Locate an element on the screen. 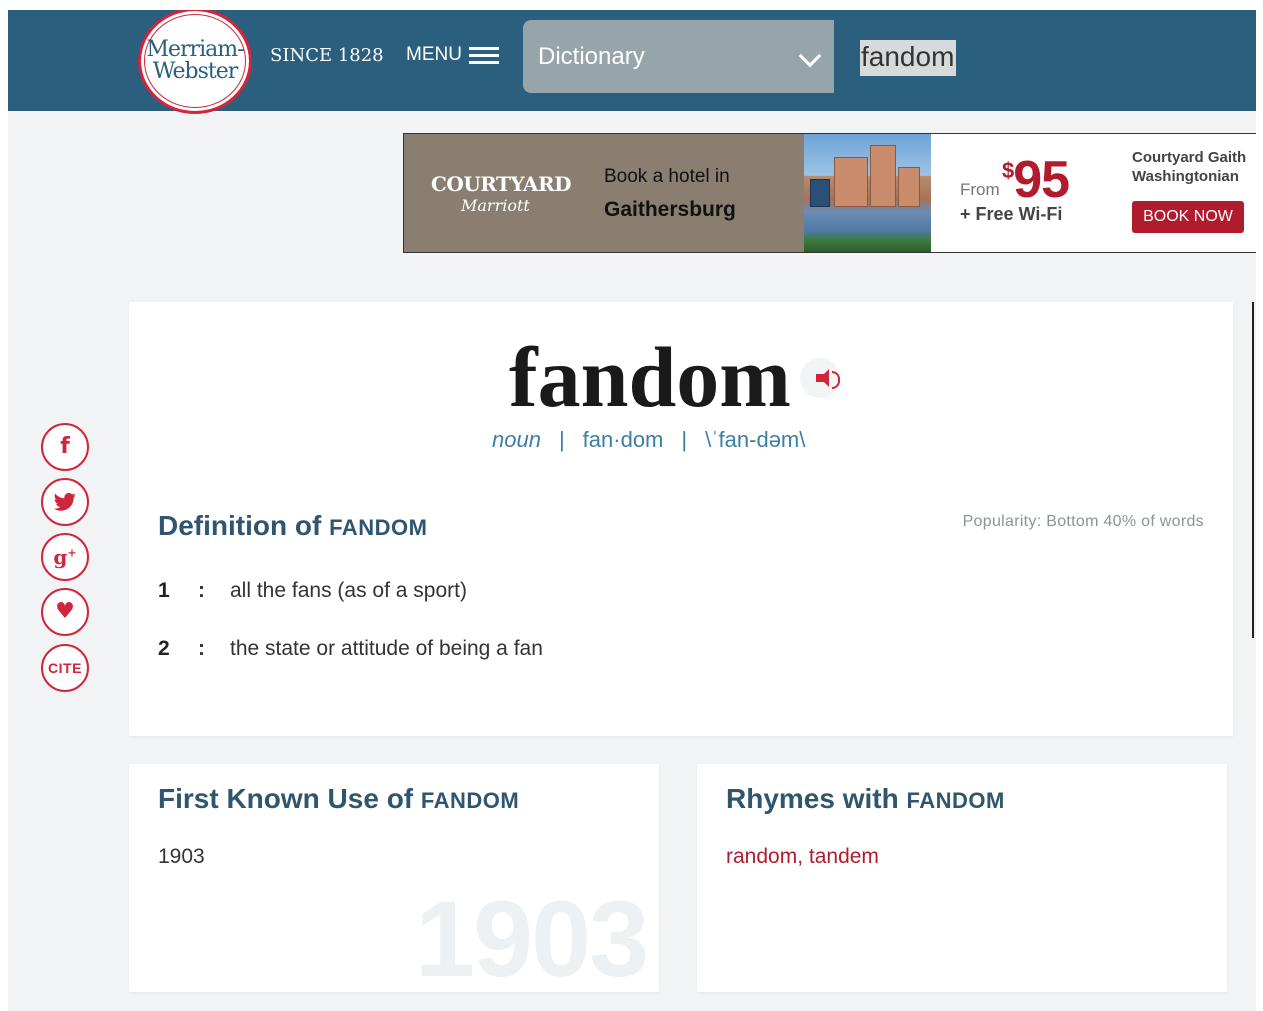  rhymes-heading: Rhymes with FANDOM is located at coordinates (865, 799).